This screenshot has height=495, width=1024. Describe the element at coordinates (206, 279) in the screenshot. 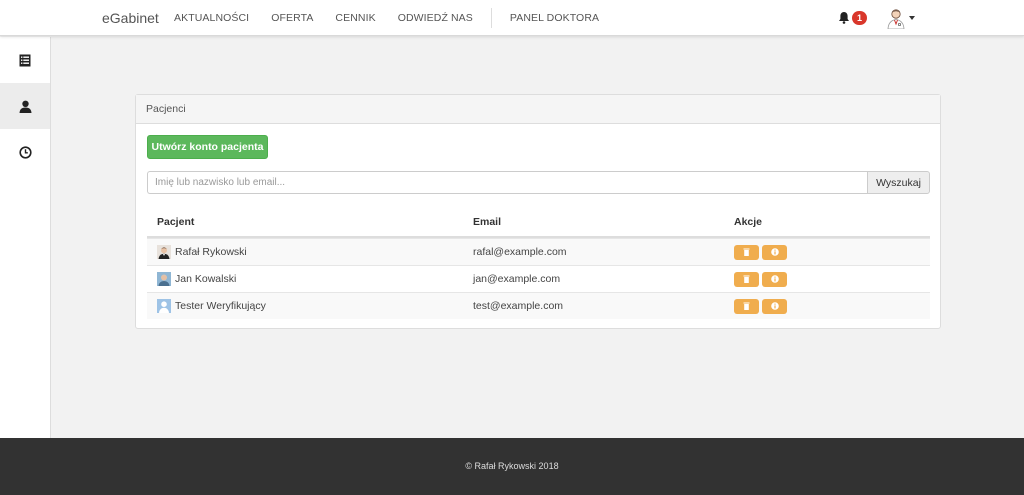

I see `patient-name: Jan Kowalski` at that location.